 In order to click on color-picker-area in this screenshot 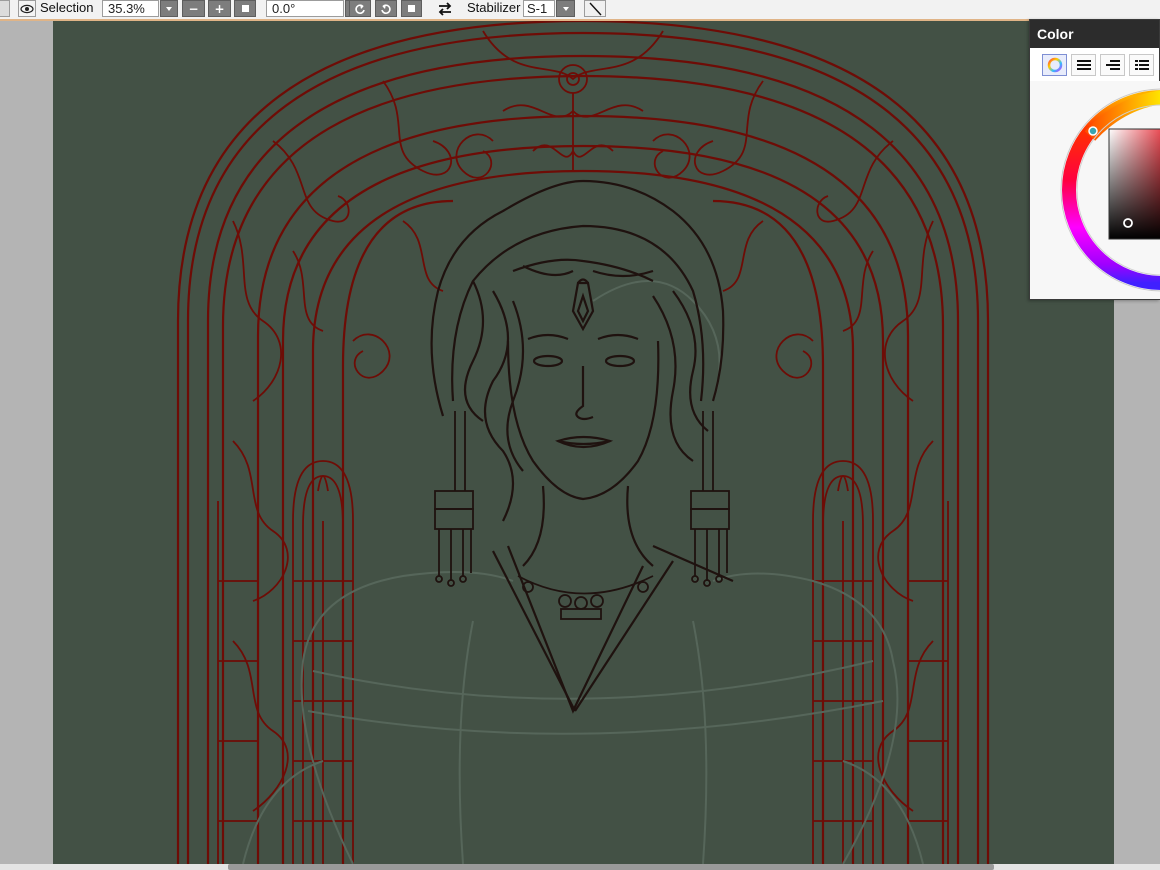, I will do `click(1095, 190)`.